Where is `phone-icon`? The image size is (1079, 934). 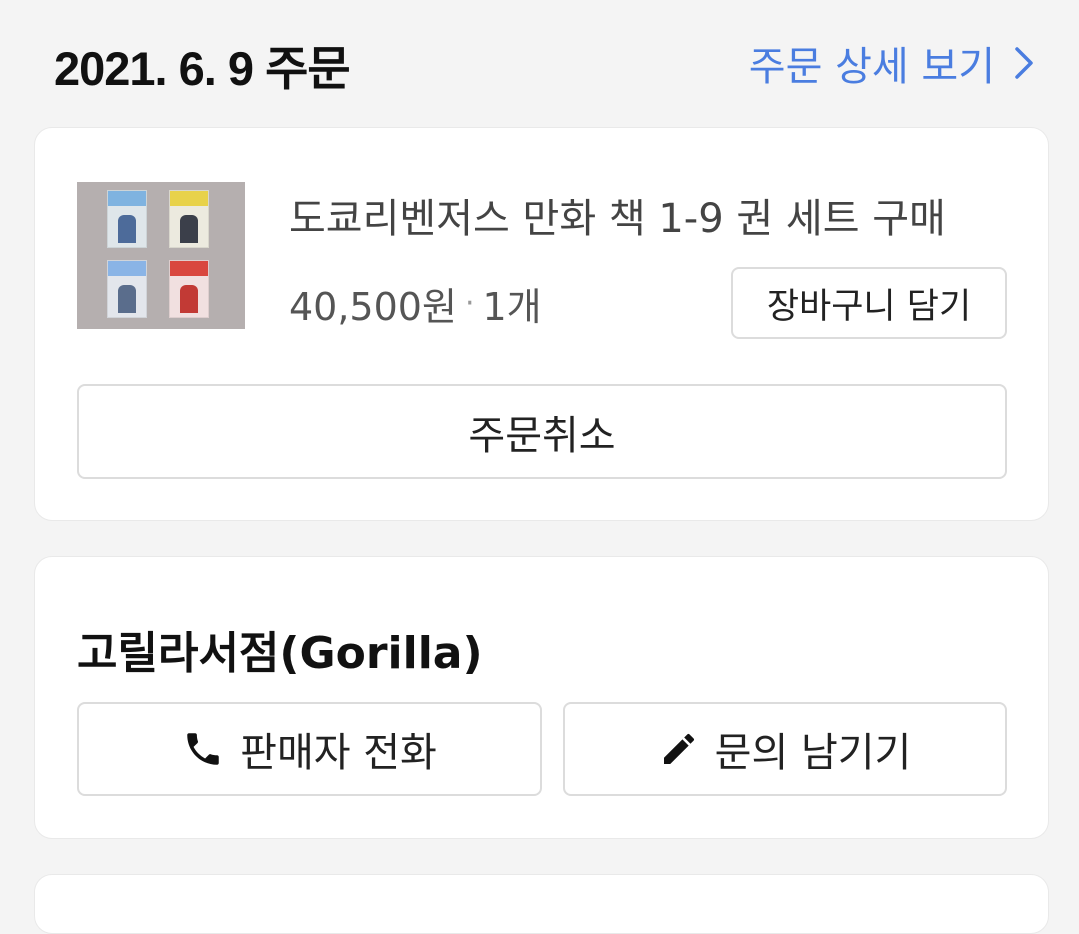
phone-icon is located at coordinates (203, 749).